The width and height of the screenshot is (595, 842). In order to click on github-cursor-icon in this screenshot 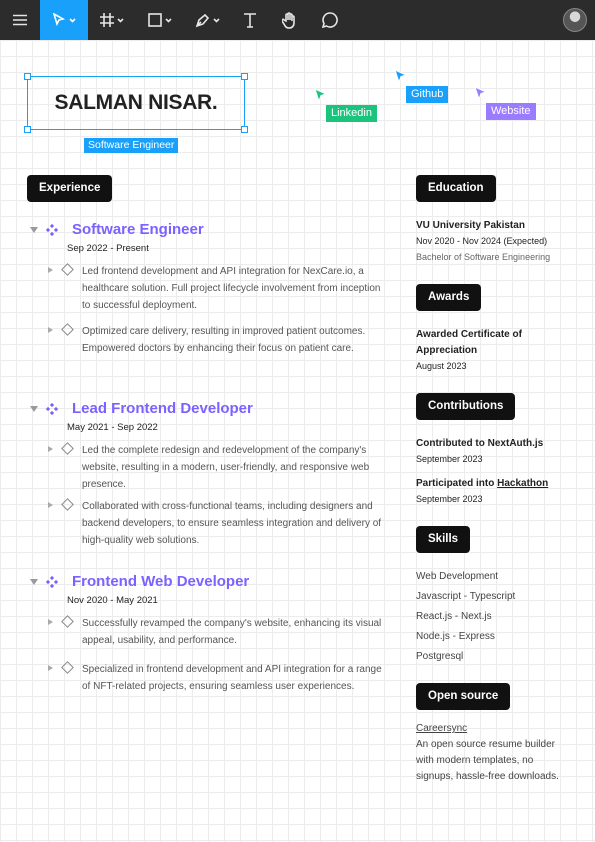, I will do `click(400, 76)`.